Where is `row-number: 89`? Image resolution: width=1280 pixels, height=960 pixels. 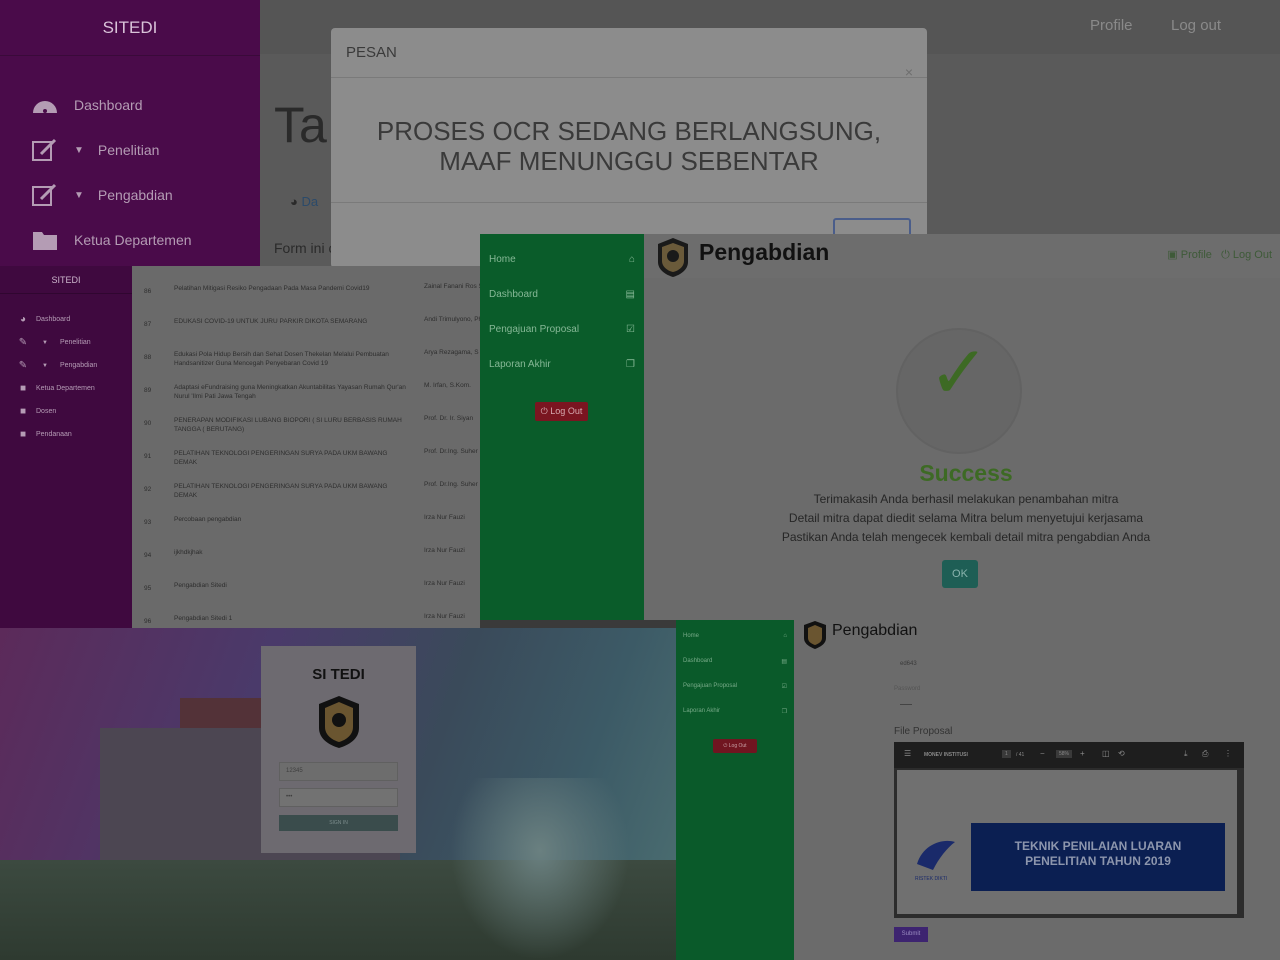 row-number: 89 is located at coordinates (148, 390).